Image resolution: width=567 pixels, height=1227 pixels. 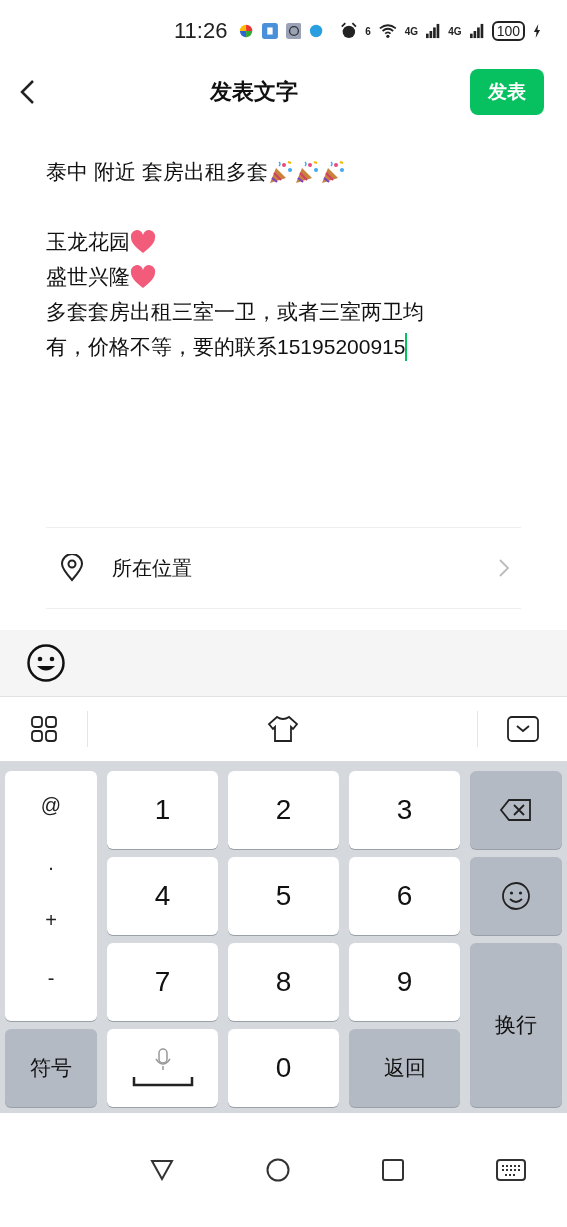 What do you see at coordinates (504, 568) in the screenshot?
I see `chevron-right-icon` at bounding box center [504, 568].